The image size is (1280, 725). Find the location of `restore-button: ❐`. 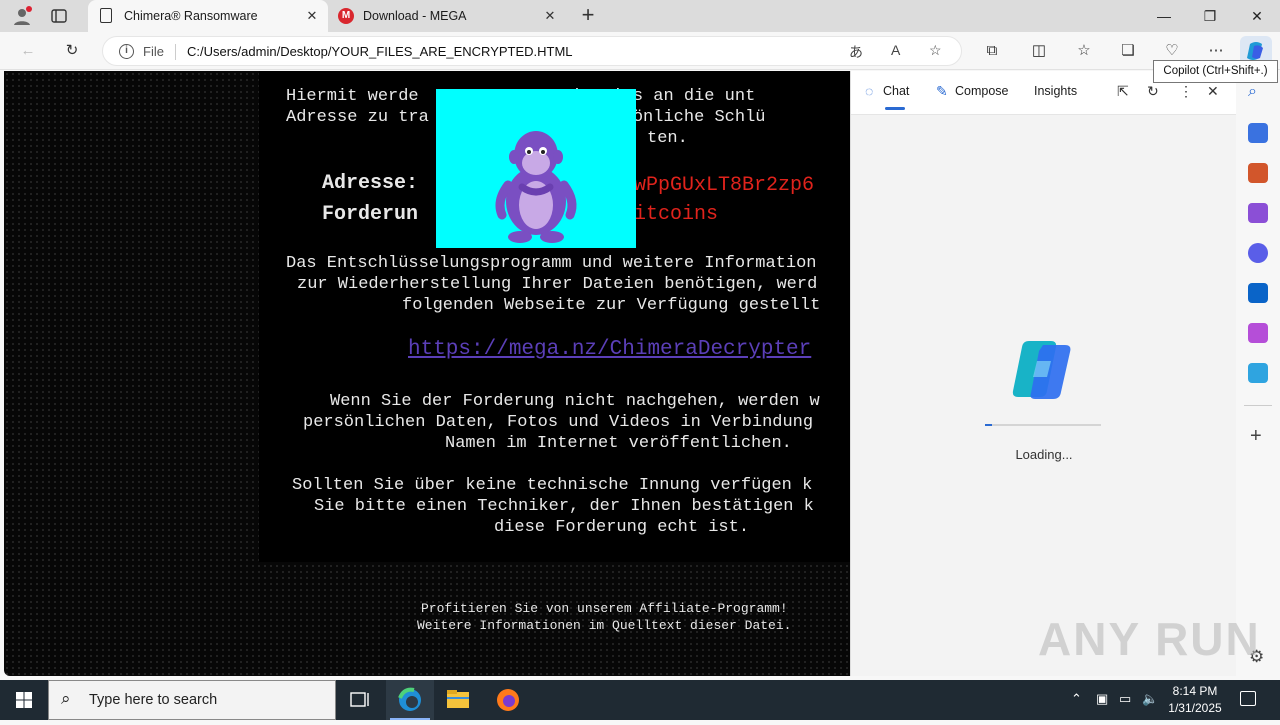

restore-button: ❐ is located at coordinates (1210, 16).